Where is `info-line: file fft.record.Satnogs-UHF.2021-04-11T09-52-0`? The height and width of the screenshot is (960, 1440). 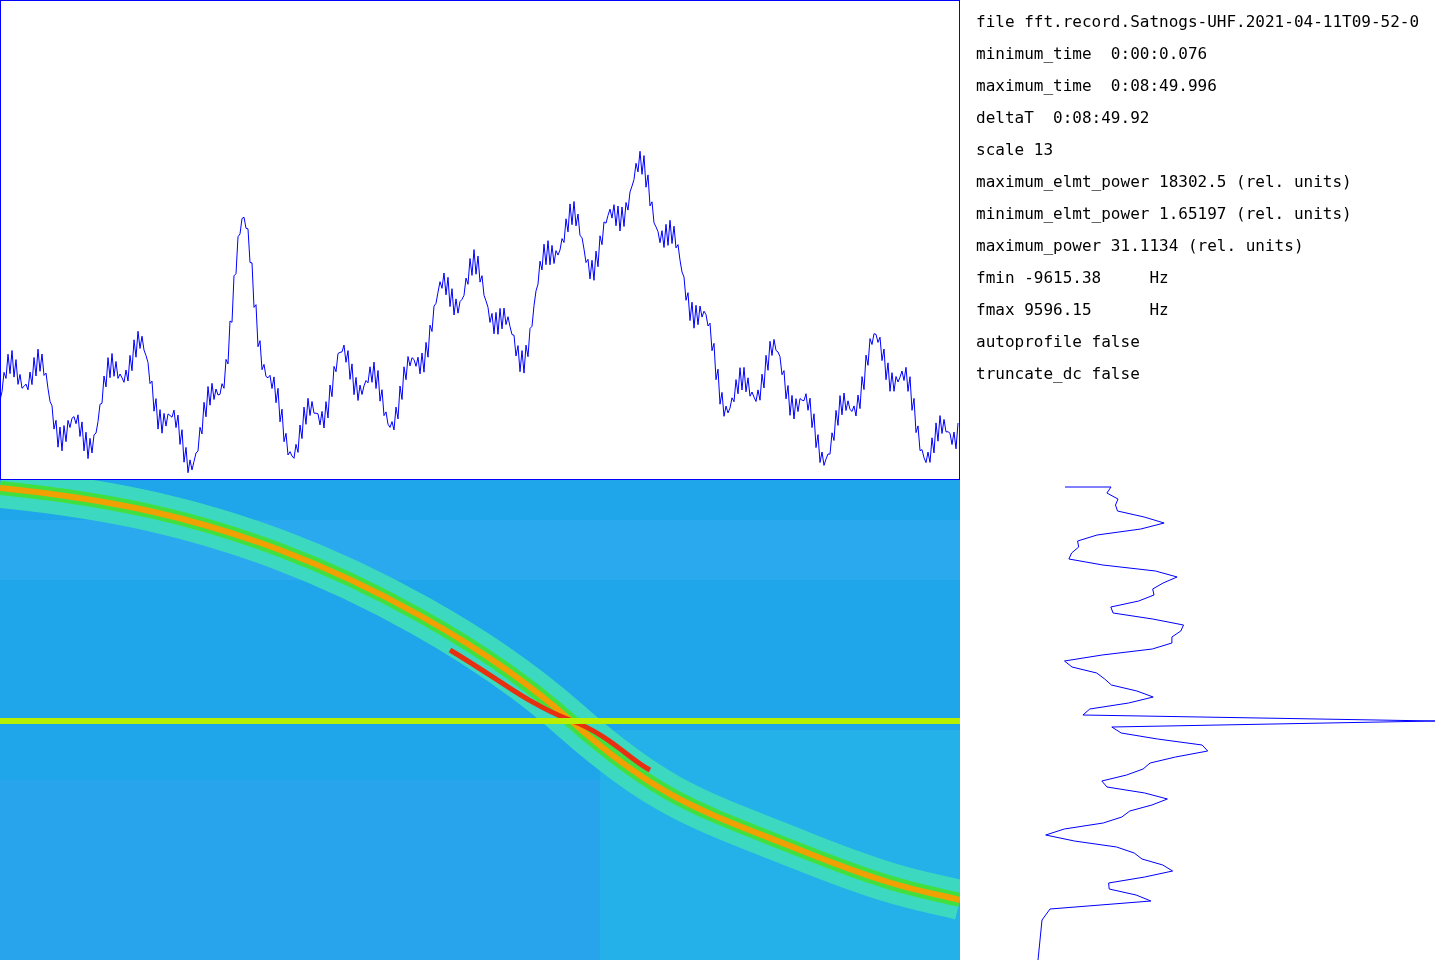
info-line: file fft.record.Satnogs-UHF.2021-04-11T09-52-0 is located at coordinates (1198, 22).